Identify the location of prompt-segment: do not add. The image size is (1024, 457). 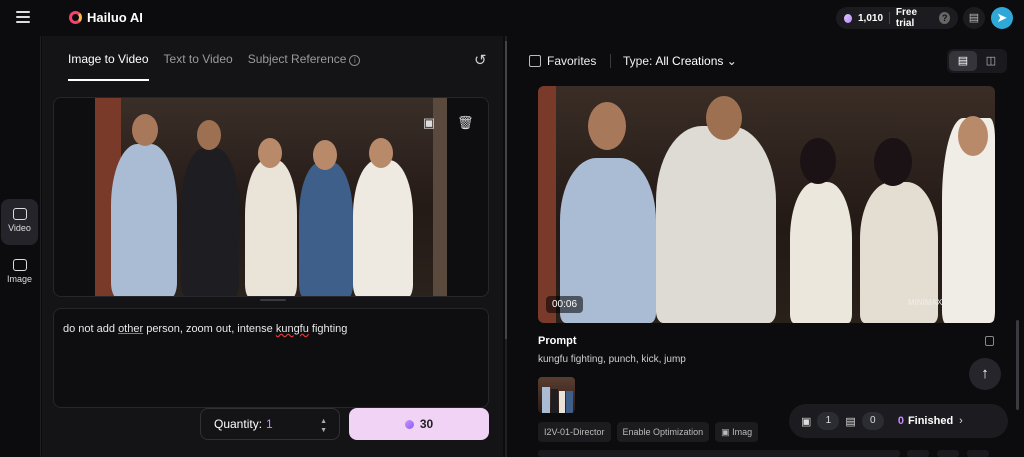
(91, 329).